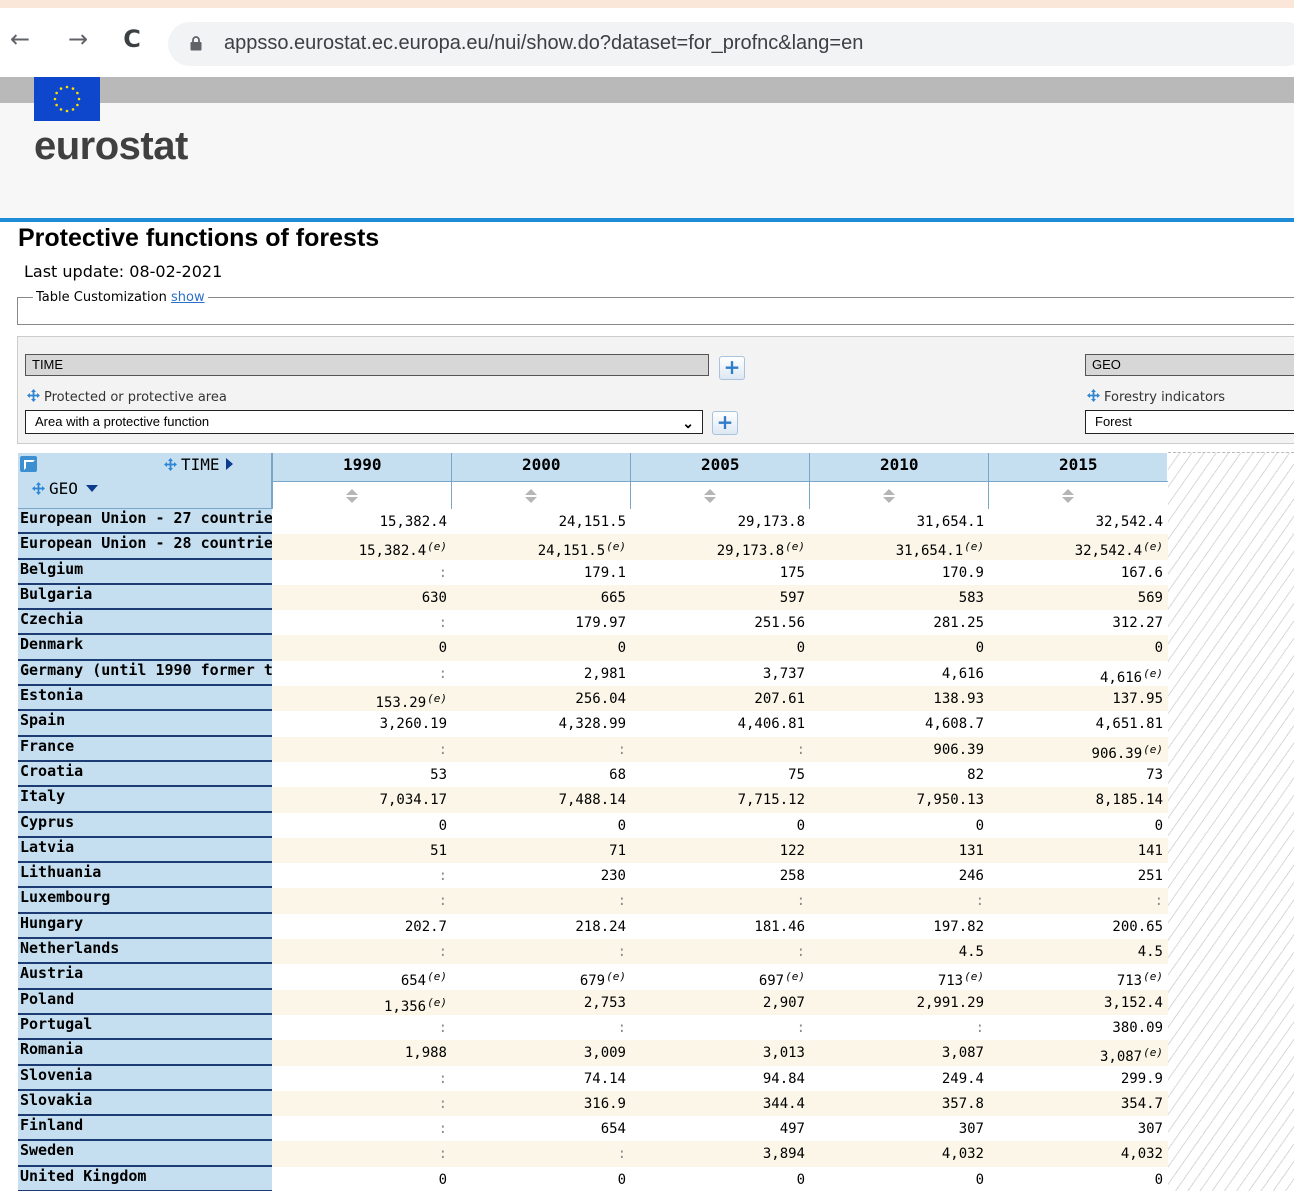 The height and width of the screenshot is (1191, 1294). I want to click on table-cell: 4,328.99, so click(538, 724).